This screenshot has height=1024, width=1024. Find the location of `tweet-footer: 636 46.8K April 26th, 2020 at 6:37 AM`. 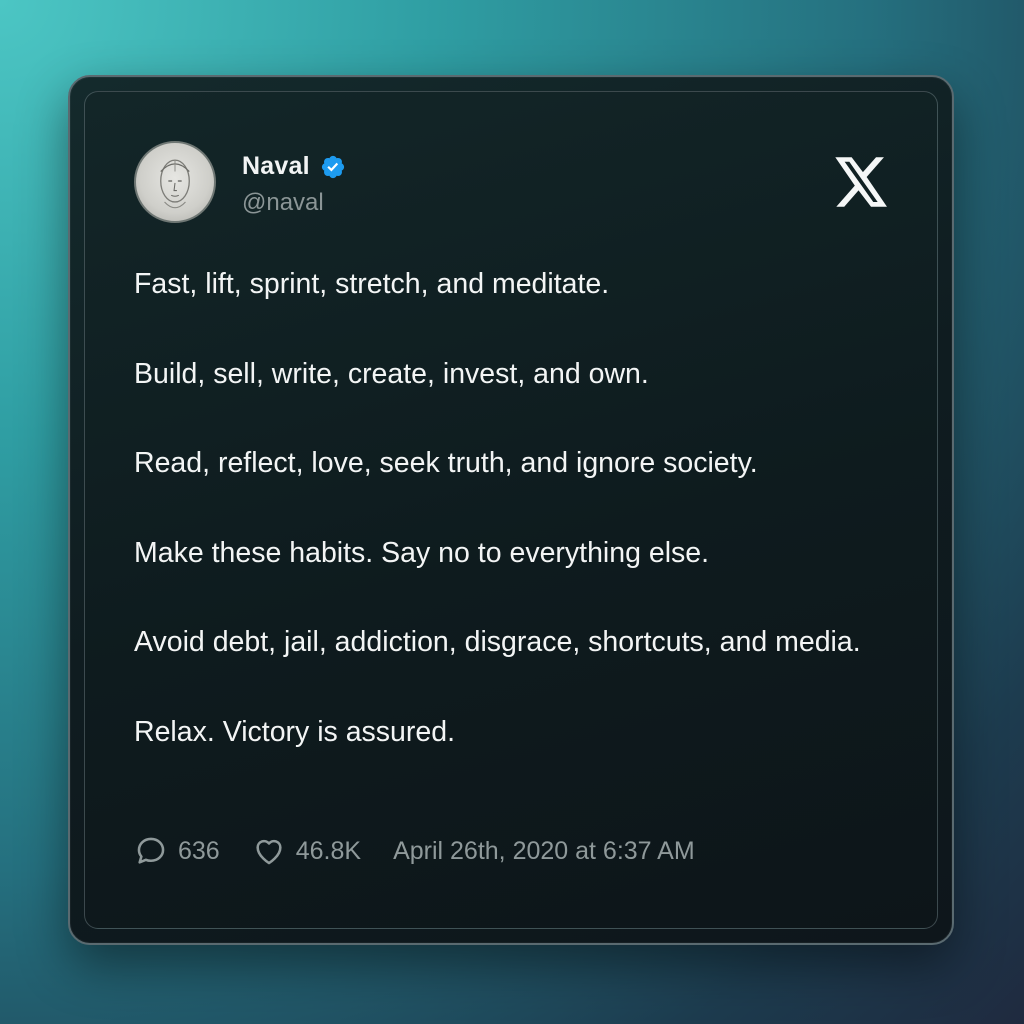

tweet-footer: 636 46.8K April 26th, 2020 at 6:37 AM is located at coordinates (414, 851).